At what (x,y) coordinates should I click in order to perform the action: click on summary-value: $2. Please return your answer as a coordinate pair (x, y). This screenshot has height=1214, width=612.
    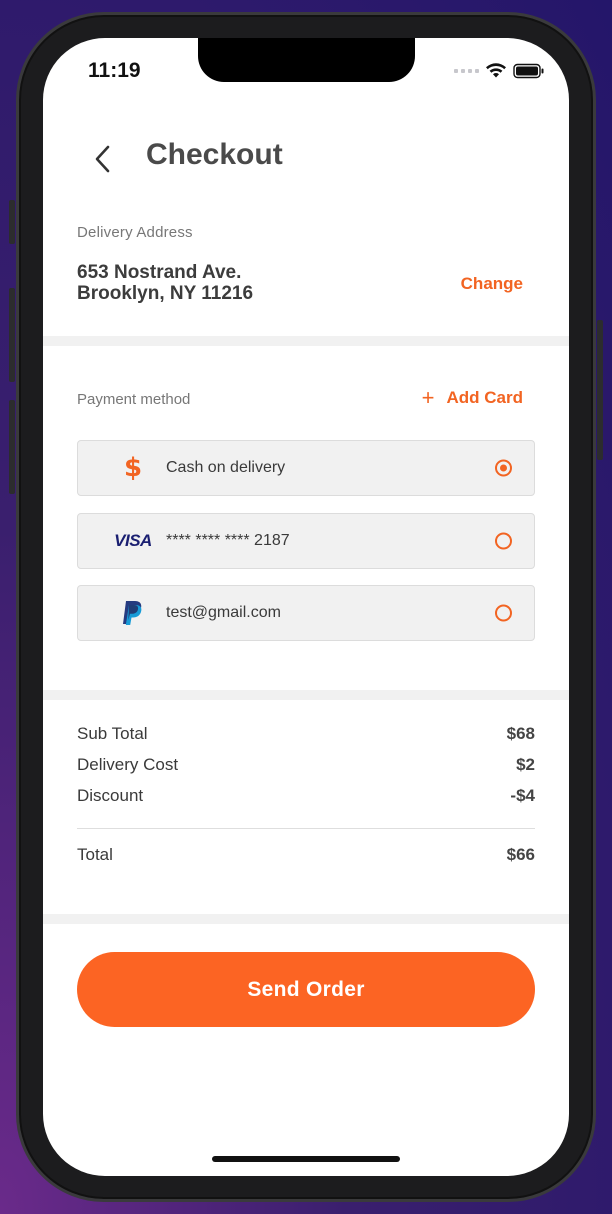
    Looking at the image, I should click on (525, 764).